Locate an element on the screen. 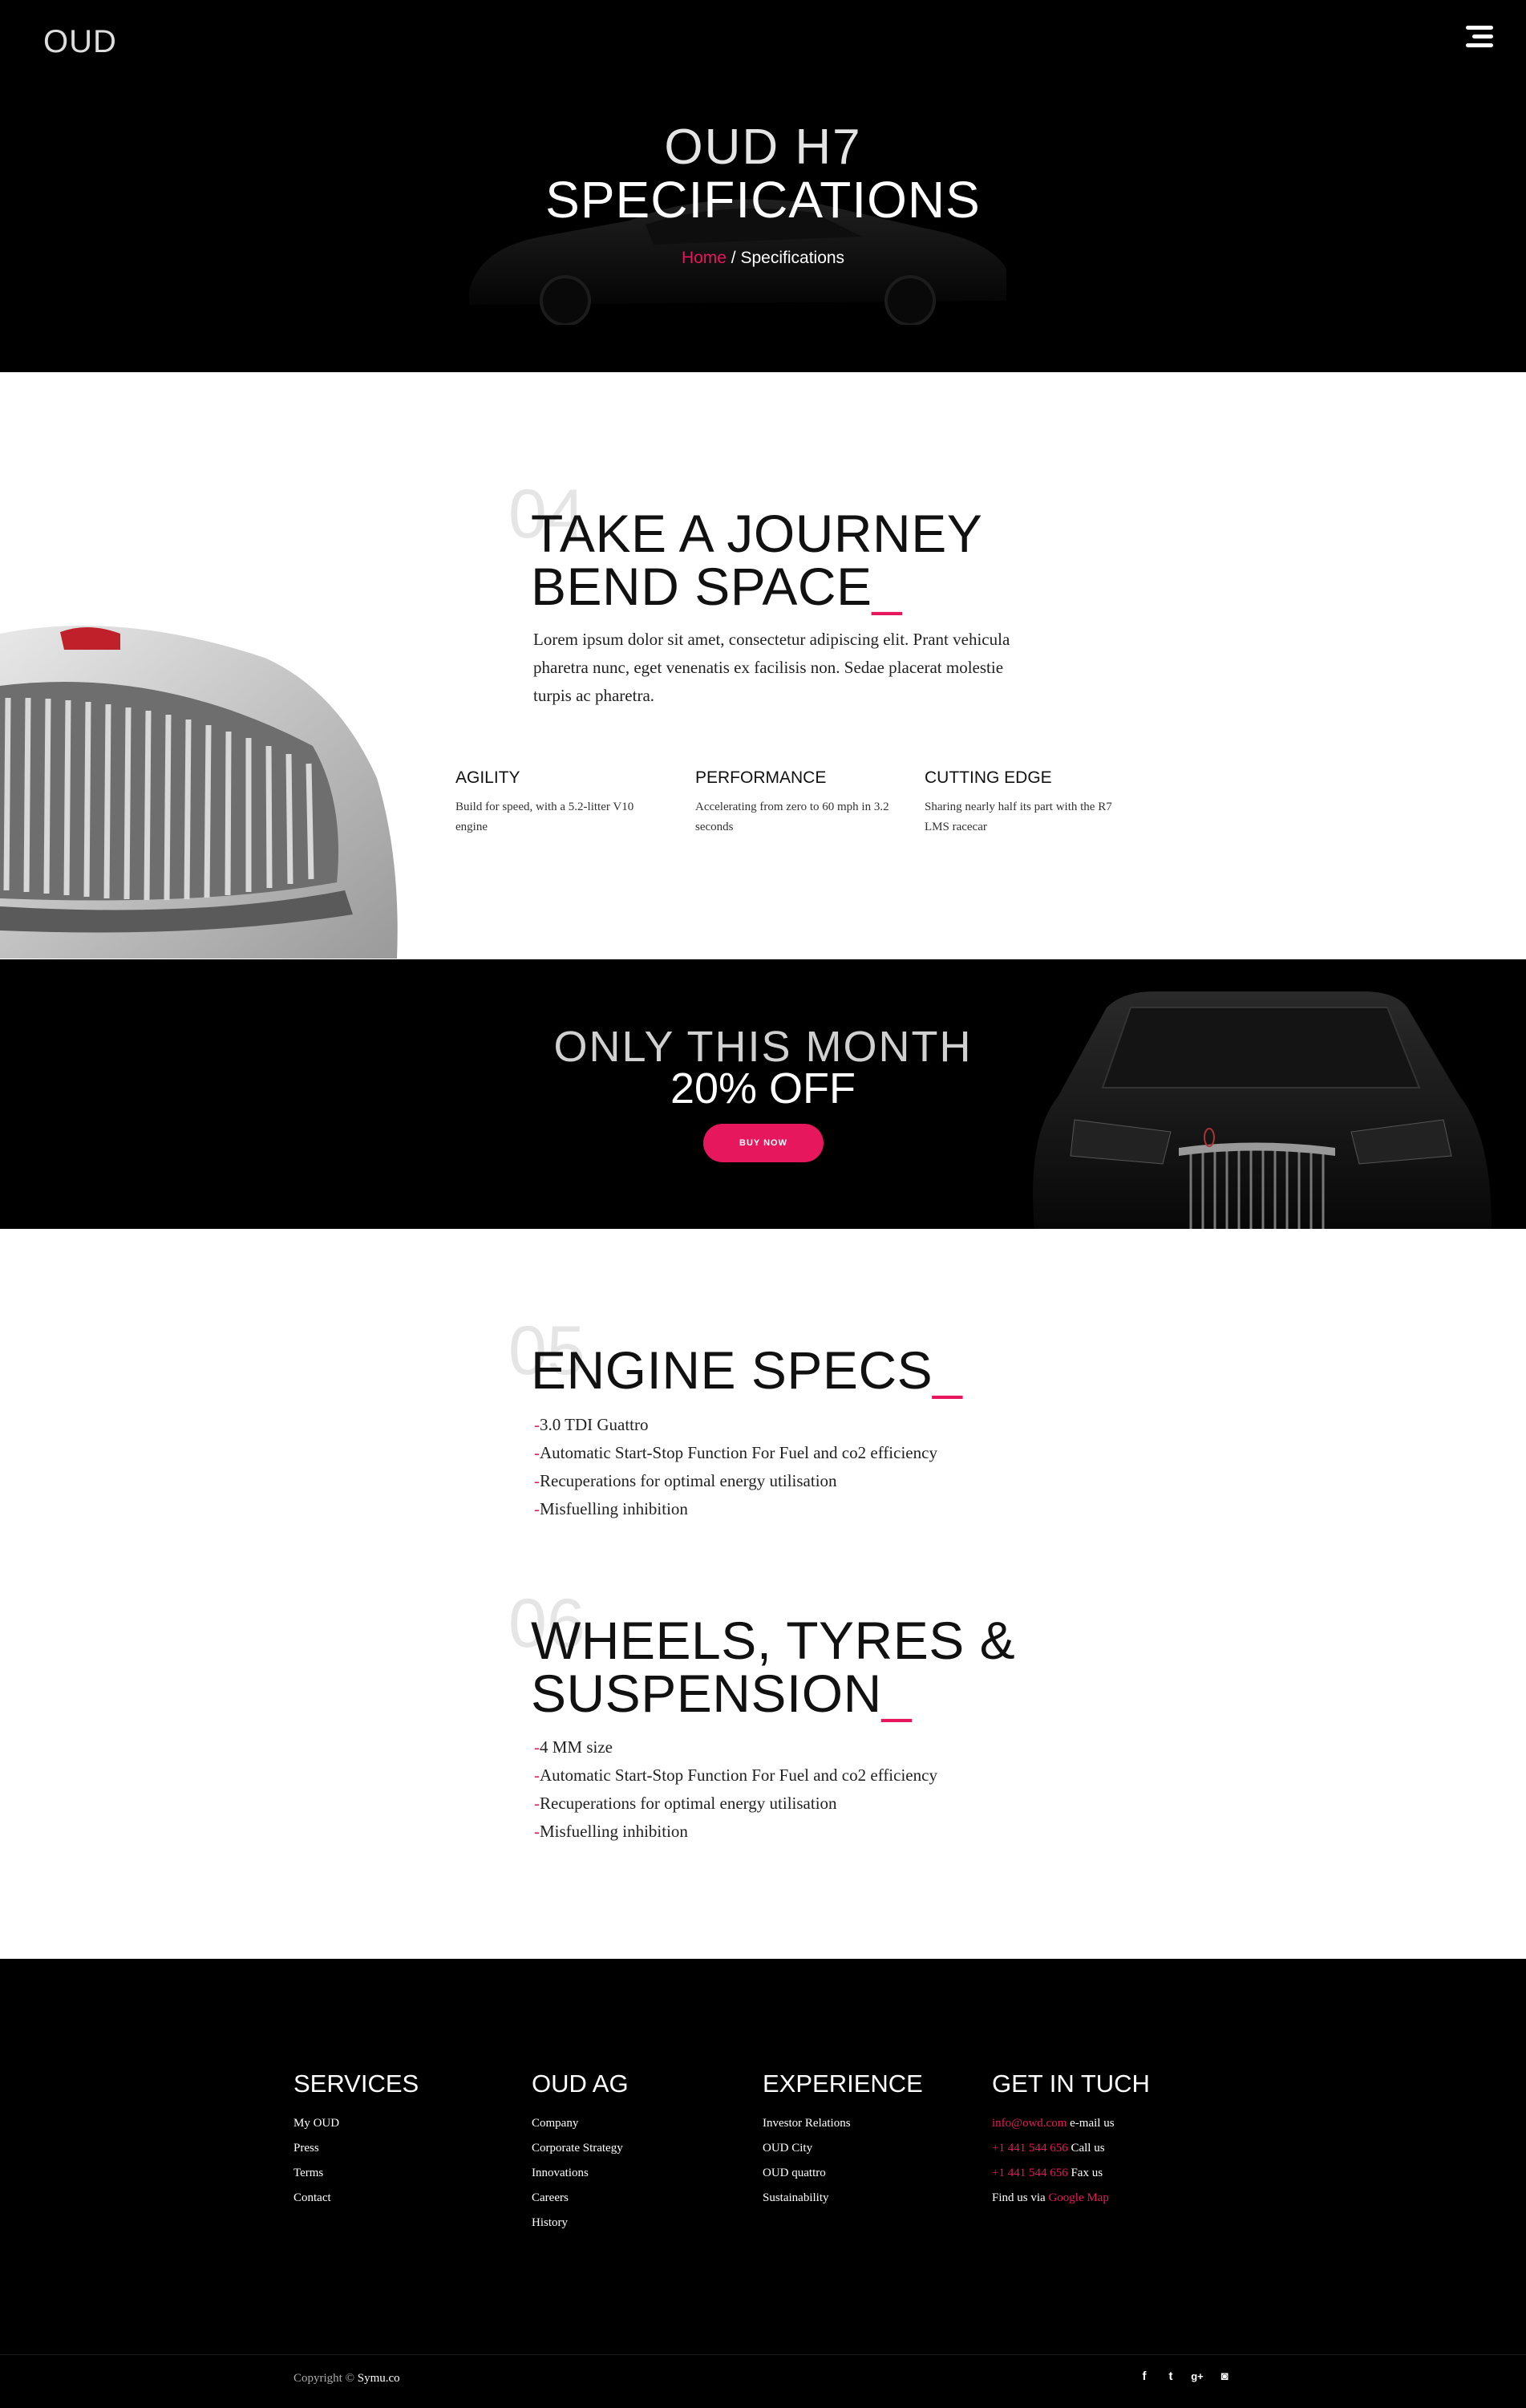 The image size is (1526, 2408). instagram-icon: ◙ is located at coordinates (1224, 2376).